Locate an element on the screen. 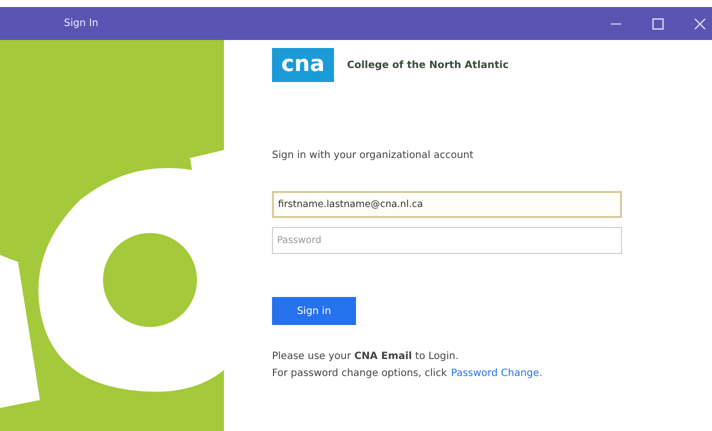  close-icon is located at coordinates (700, 24).